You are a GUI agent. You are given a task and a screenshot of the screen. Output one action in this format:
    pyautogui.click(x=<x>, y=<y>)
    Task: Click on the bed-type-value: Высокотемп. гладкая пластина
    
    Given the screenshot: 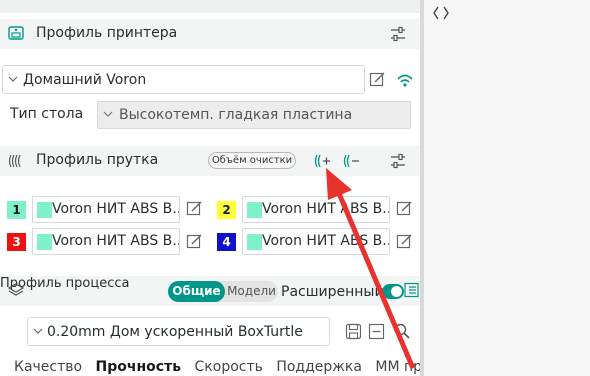 What is the action you would take?
    pyautogui.click(x=236, y=115)
    